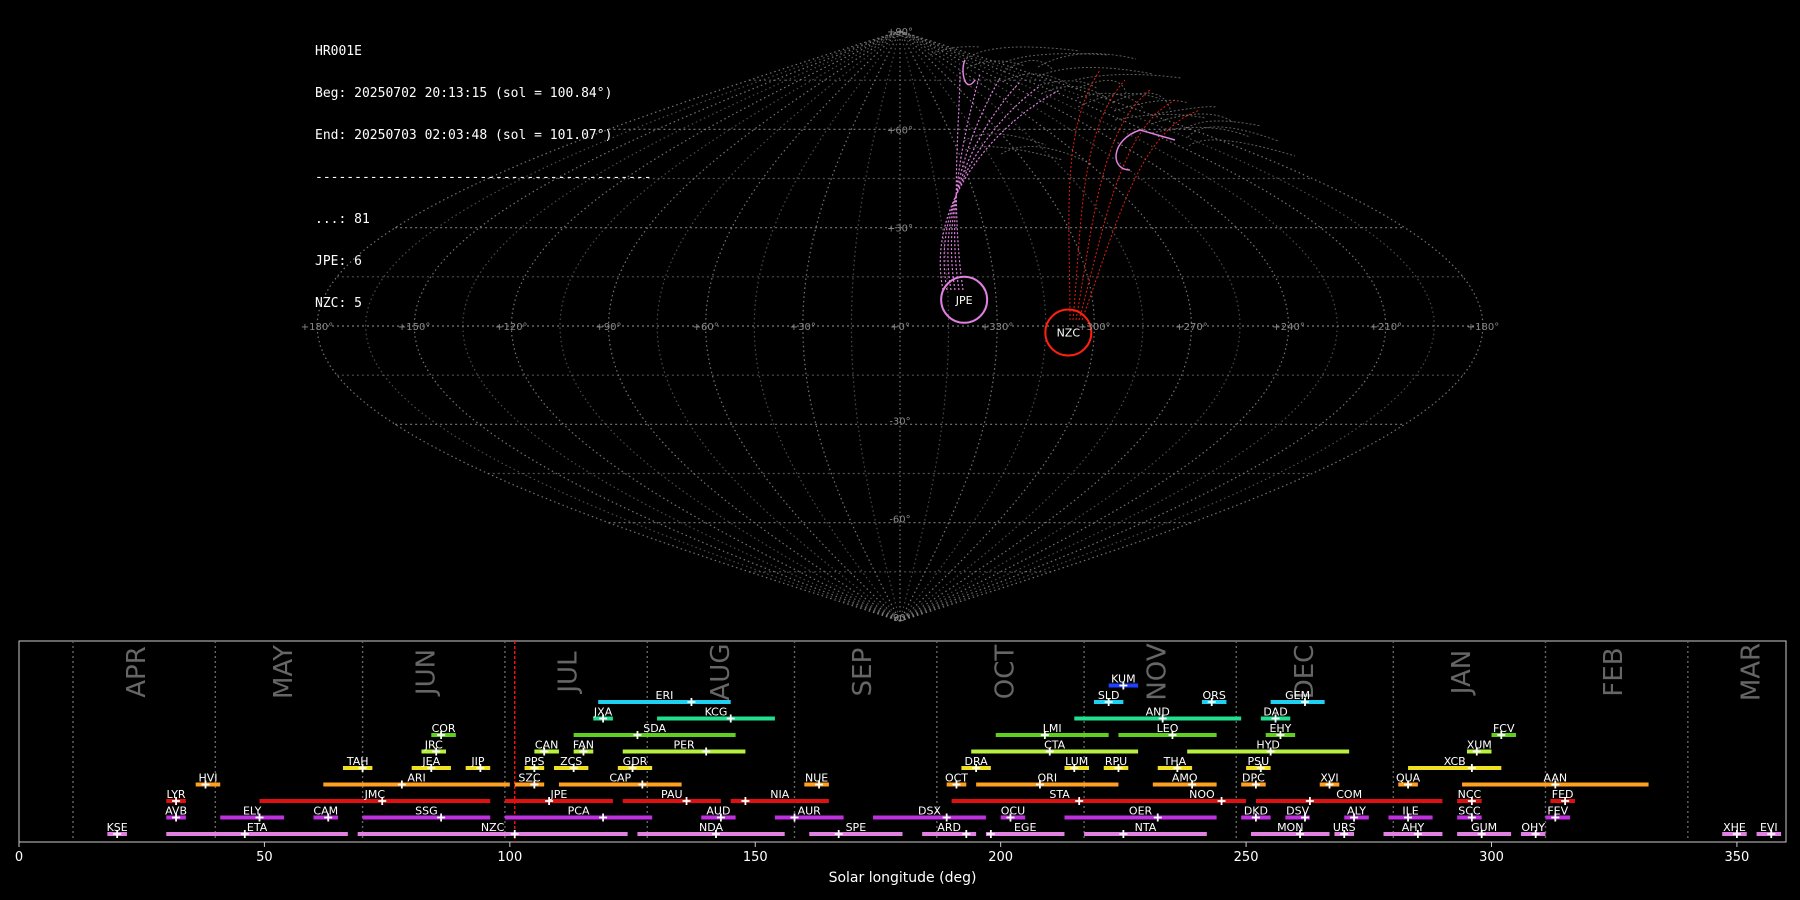 The image size is (1800, 900). Describe the element at coordinates (1555, 784) in the screenshot. I see `shower-peak-aan` at that location.